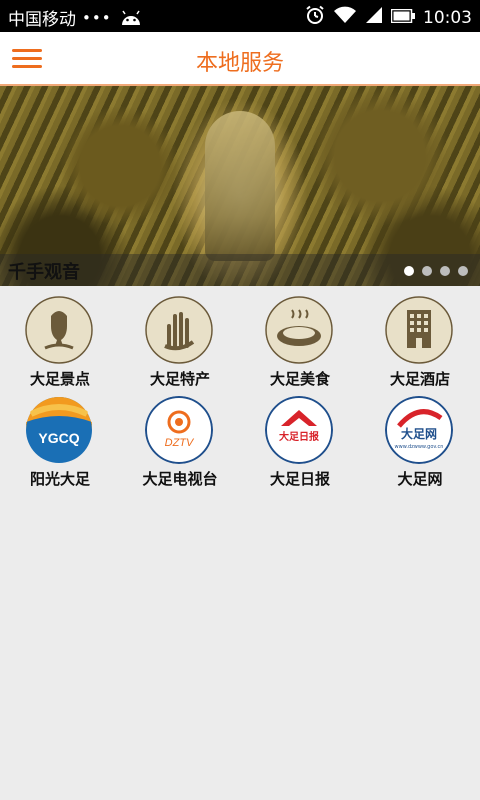  I want to click on dazu-net-logo: 大足网 www.dzwww.gov.cn, so click(419, 430).